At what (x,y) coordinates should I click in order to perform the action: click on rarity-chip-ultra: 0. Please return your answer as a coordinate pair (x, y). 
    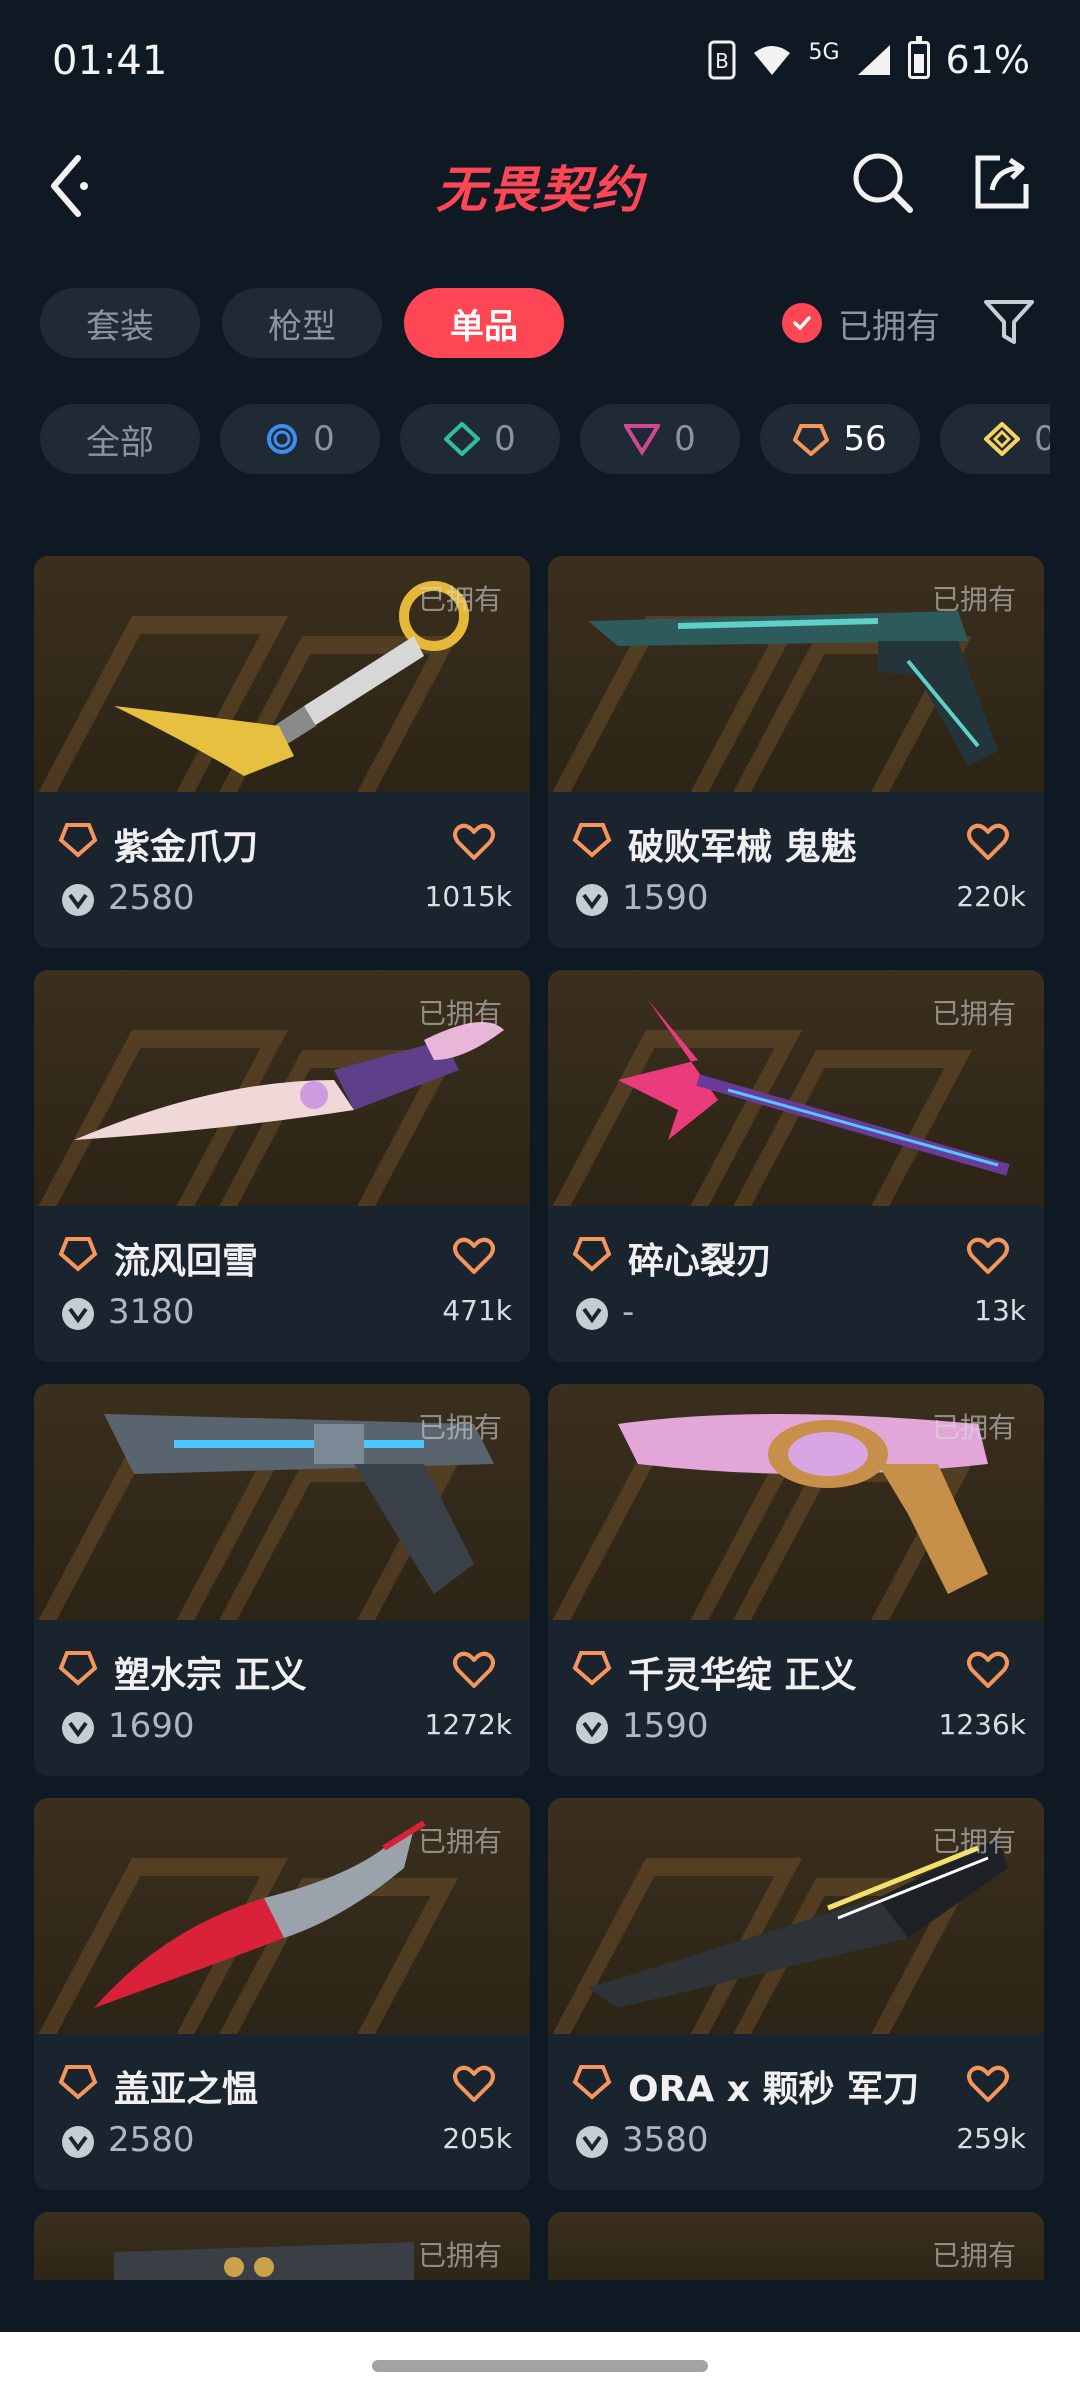
    Looking at the image, I should click on (995, 439).